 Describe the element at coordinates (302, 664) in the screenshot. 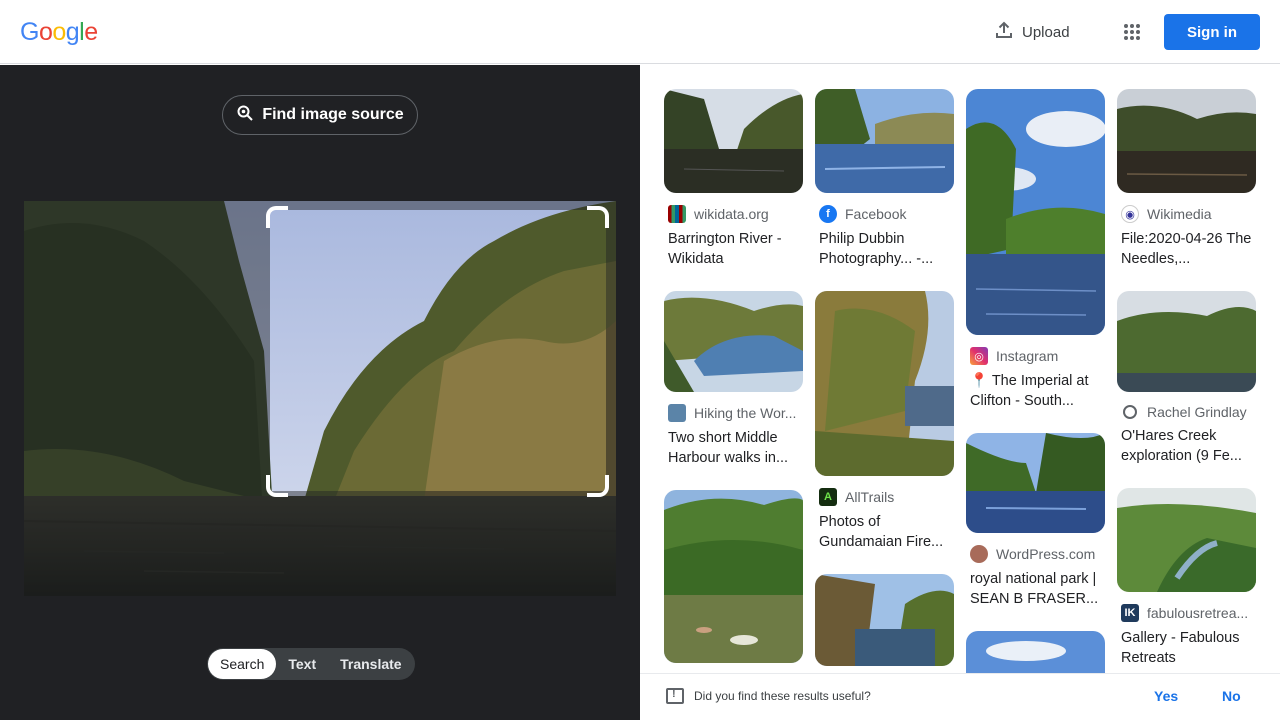

I see `tab-text: Text` at that location.